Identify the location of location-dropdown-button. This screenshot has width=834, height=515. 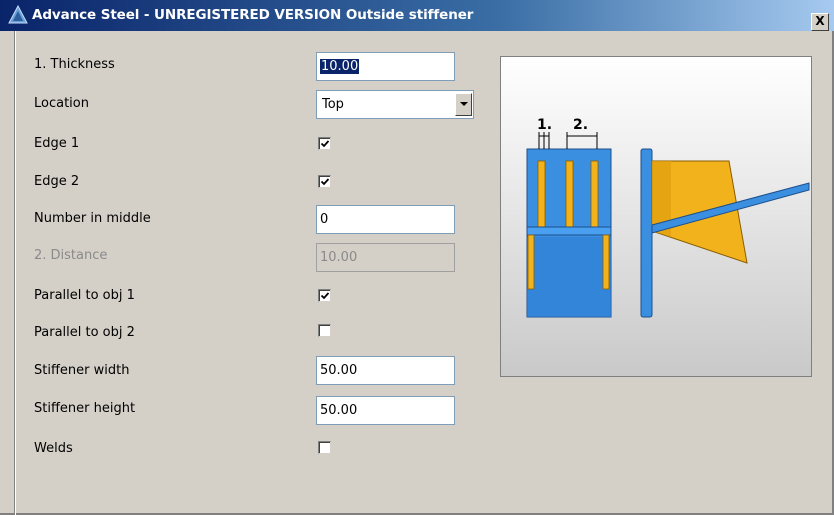
(463, 104).